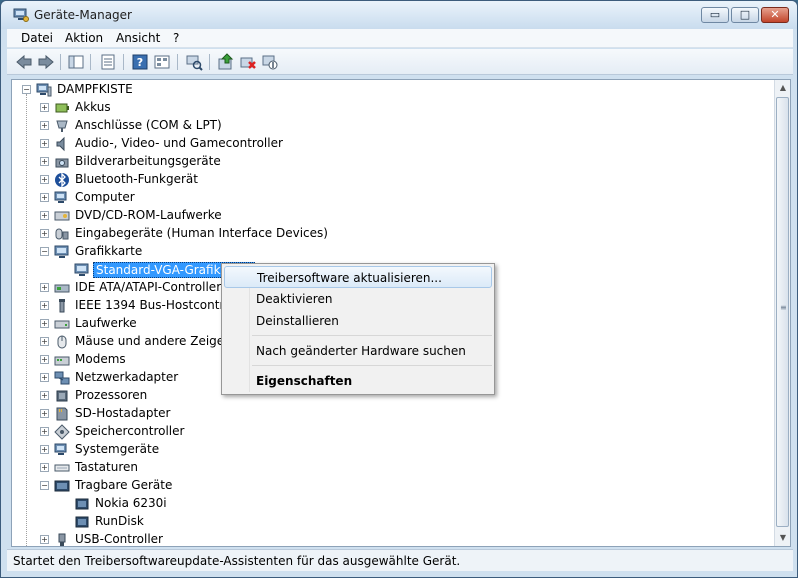  Describe the element at coordinates (130, 431) in the screenshot. I see `tree-item-label: Speichercontroller` at that location.